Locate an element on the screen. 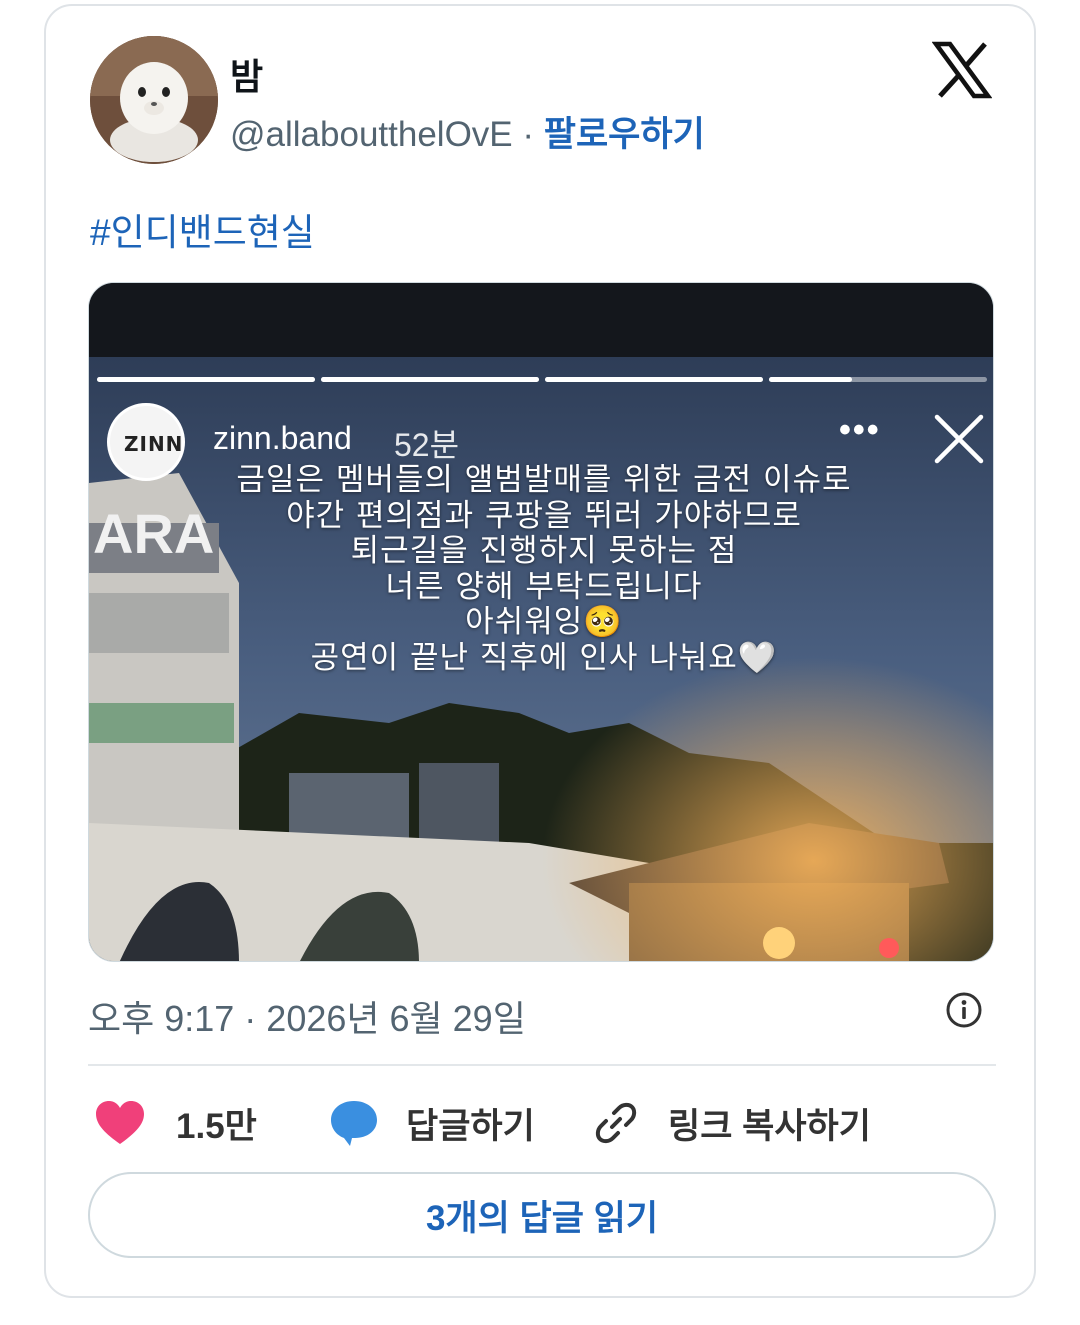 The width and height of the screenshot is (1080, 1325). story-time-ago: 52분 is located at coordinates (427, 445).